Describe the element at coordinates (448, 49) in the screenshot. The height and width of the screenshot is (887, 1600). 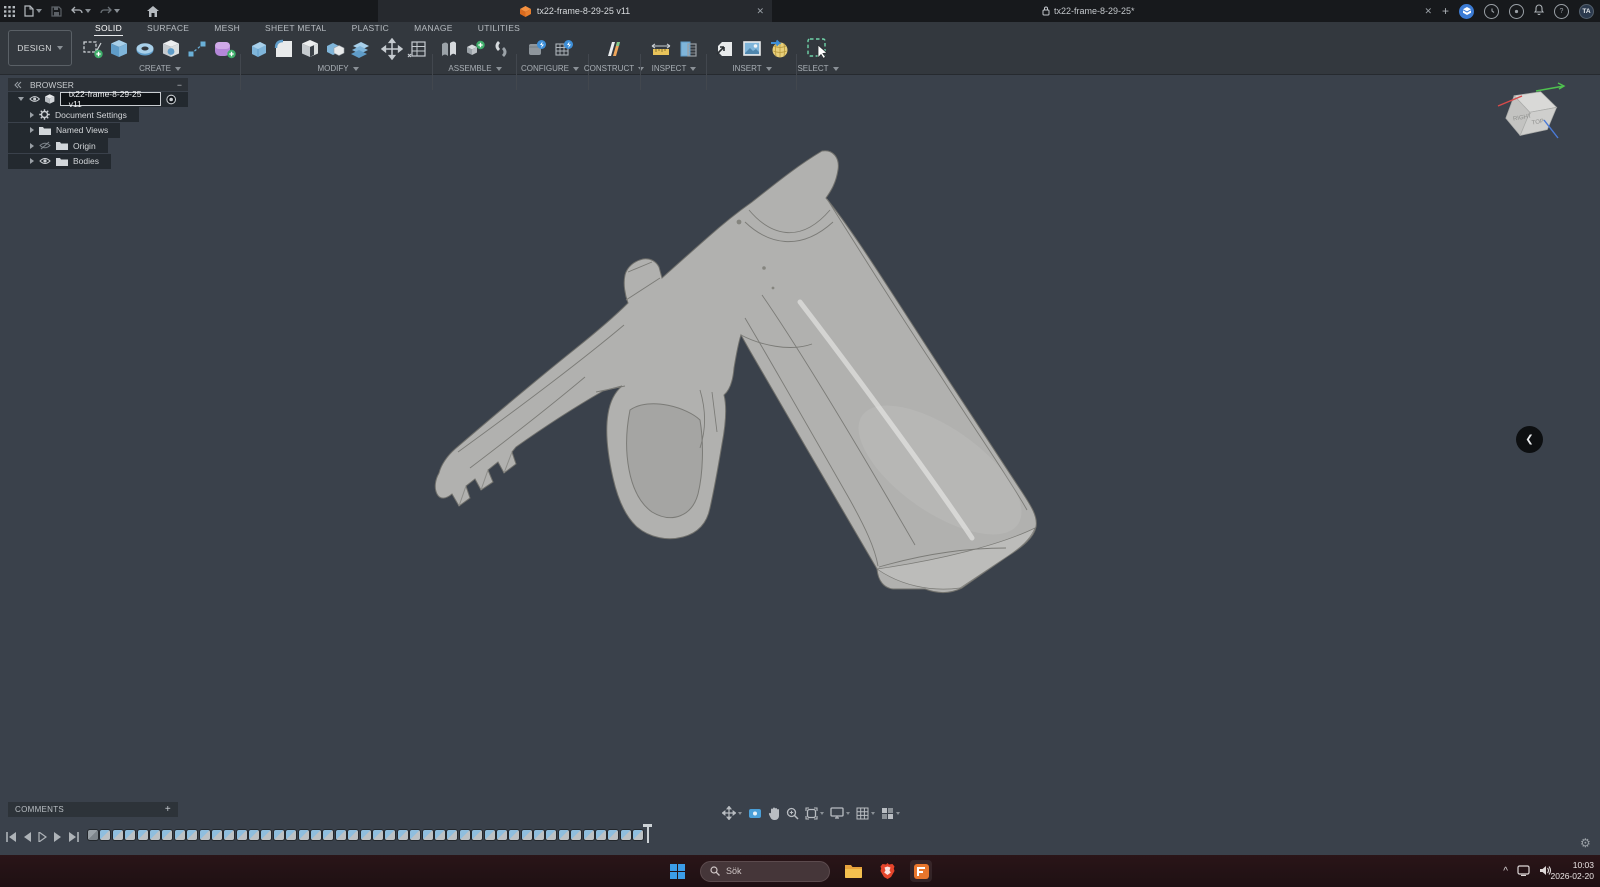
I see `new-component-icon` at that location.